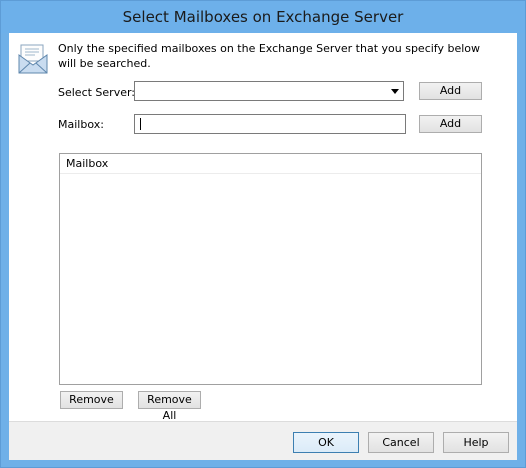  What do you see at coordinates (326, 442) in the screenshot?
I see `ok-button: OK` at bounding box center [326, 442].